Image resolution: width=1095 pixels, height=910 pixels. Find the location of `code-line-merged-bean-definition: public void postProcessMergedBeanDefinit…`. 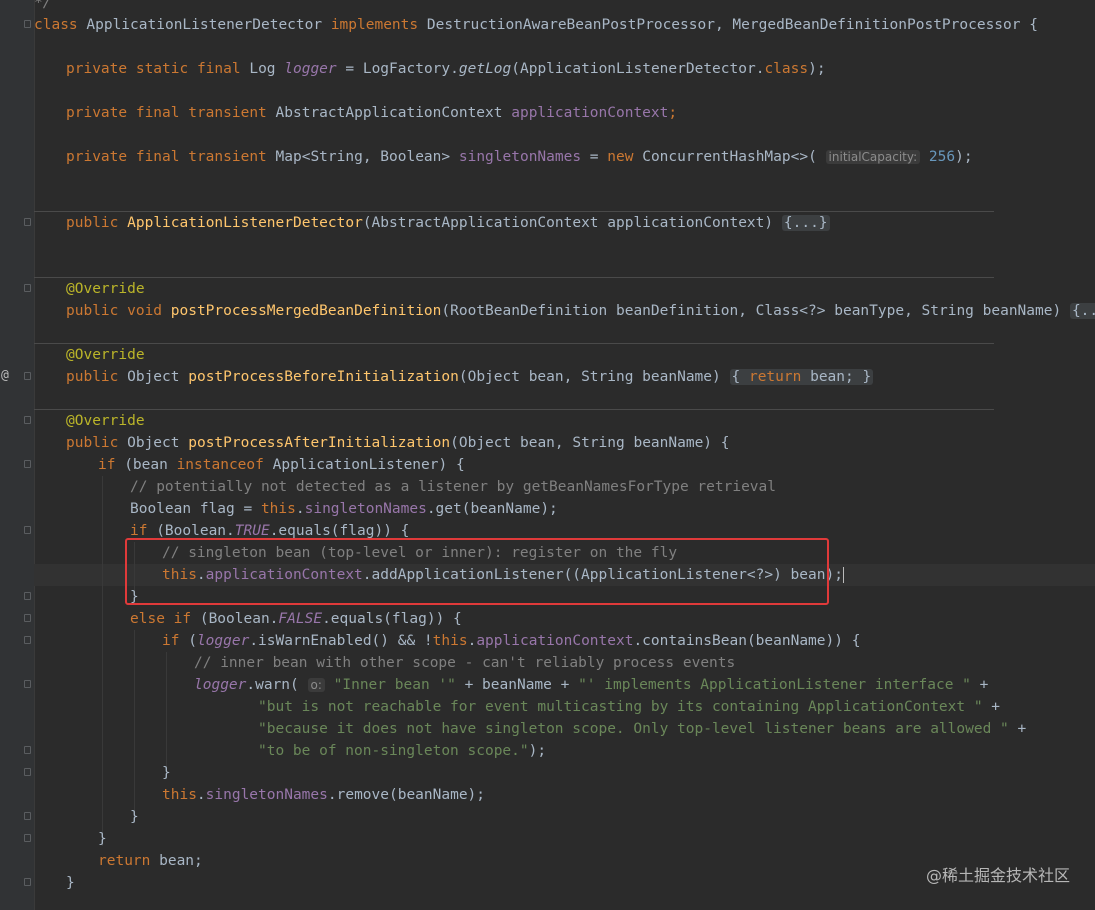

code-line-merged-bean-definition: public void postProcessMergedBeanDefinit… is located at coordinates (580, 311).